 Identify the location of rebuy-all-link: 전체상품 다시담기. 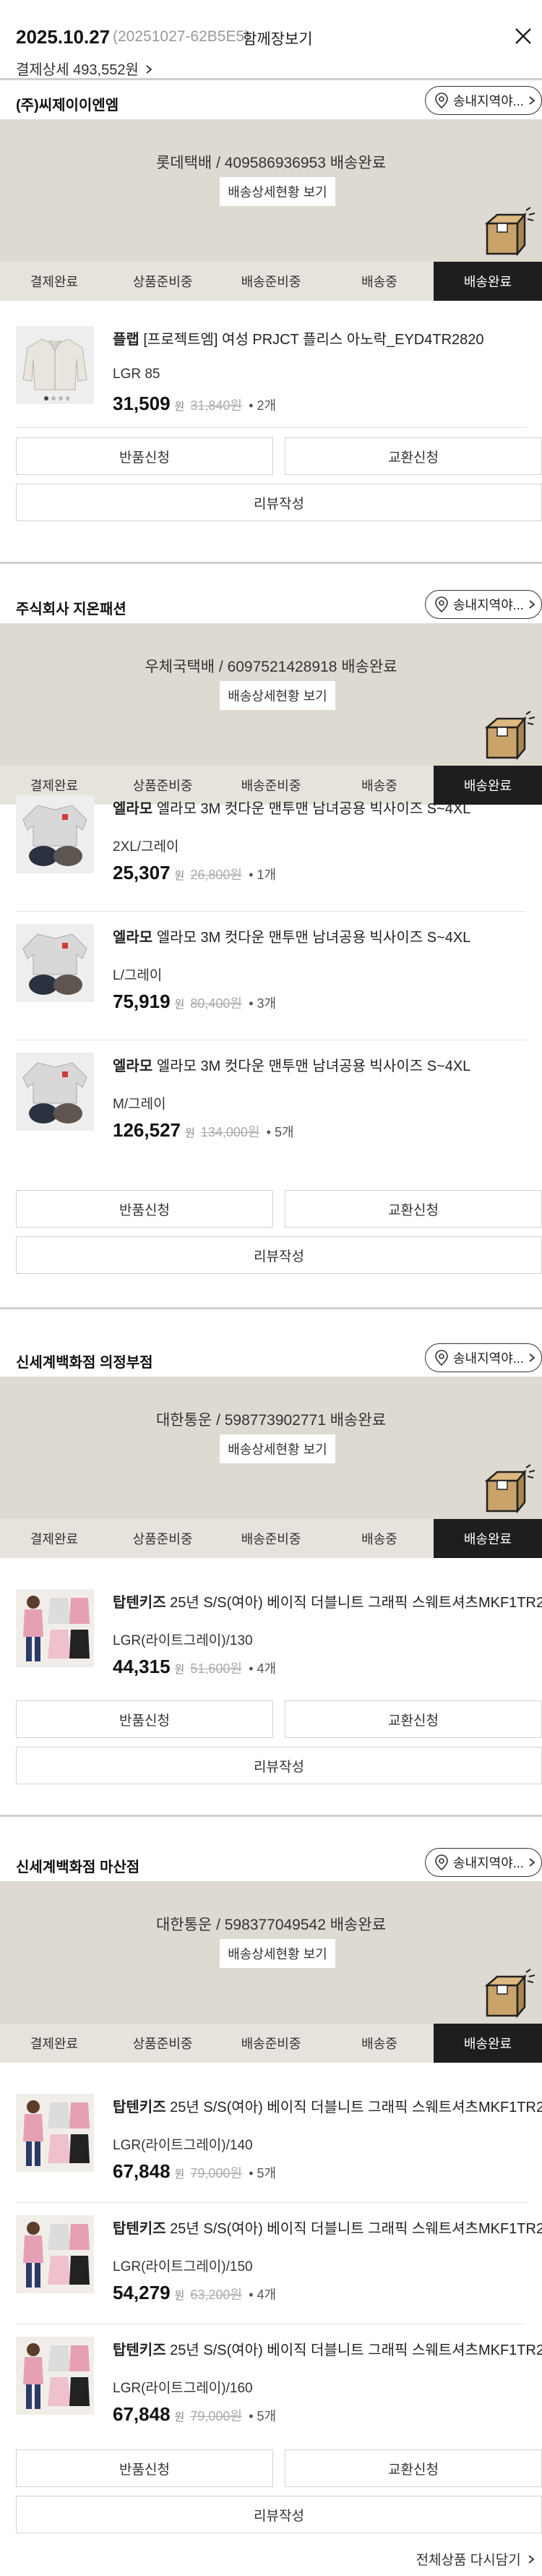
(475, 2559).